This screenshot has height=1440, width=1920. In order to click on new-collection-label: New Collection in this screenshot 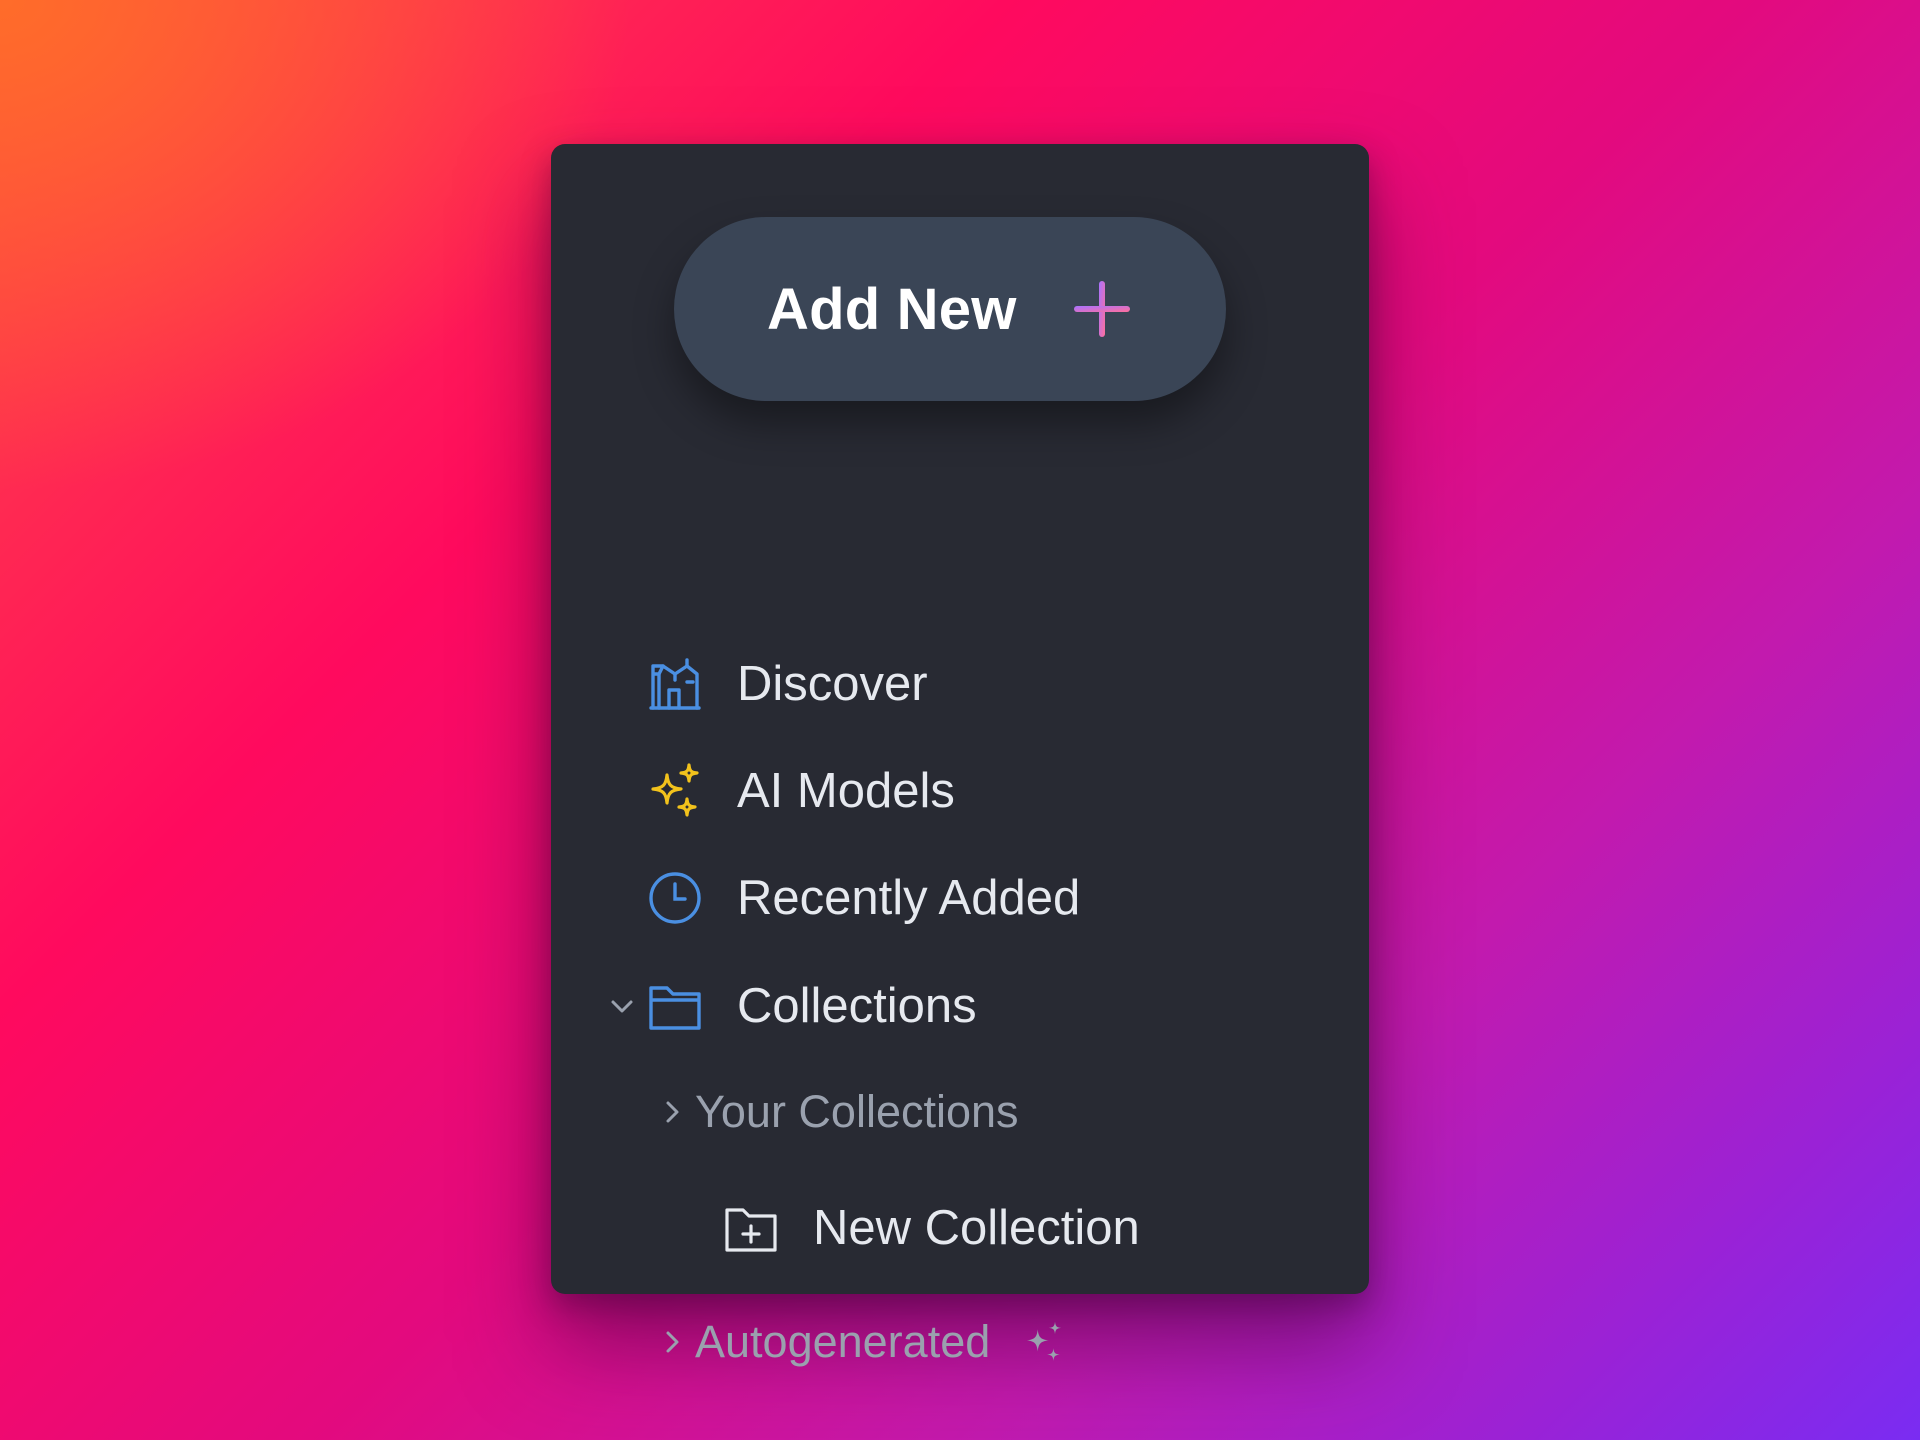, I will do `click(976, 1228)`.